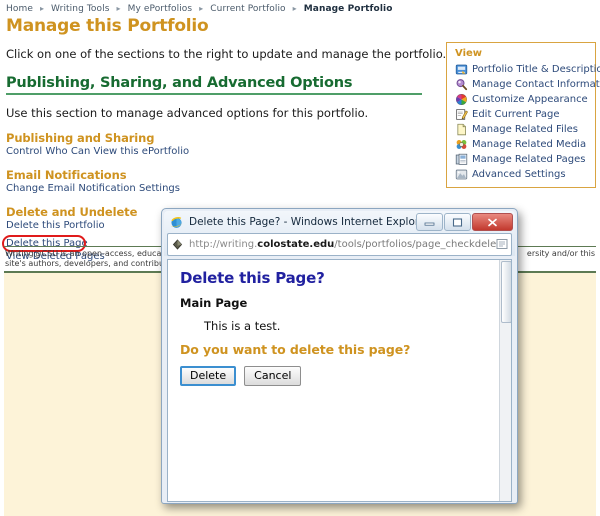 This screenshot has height=516, width=600. What do you see at coordinates (415, 244) in the screenshot?
I see `url-path: /tools/portfolios/page_checkdelete.cfm` at bounding box center [415, 244].